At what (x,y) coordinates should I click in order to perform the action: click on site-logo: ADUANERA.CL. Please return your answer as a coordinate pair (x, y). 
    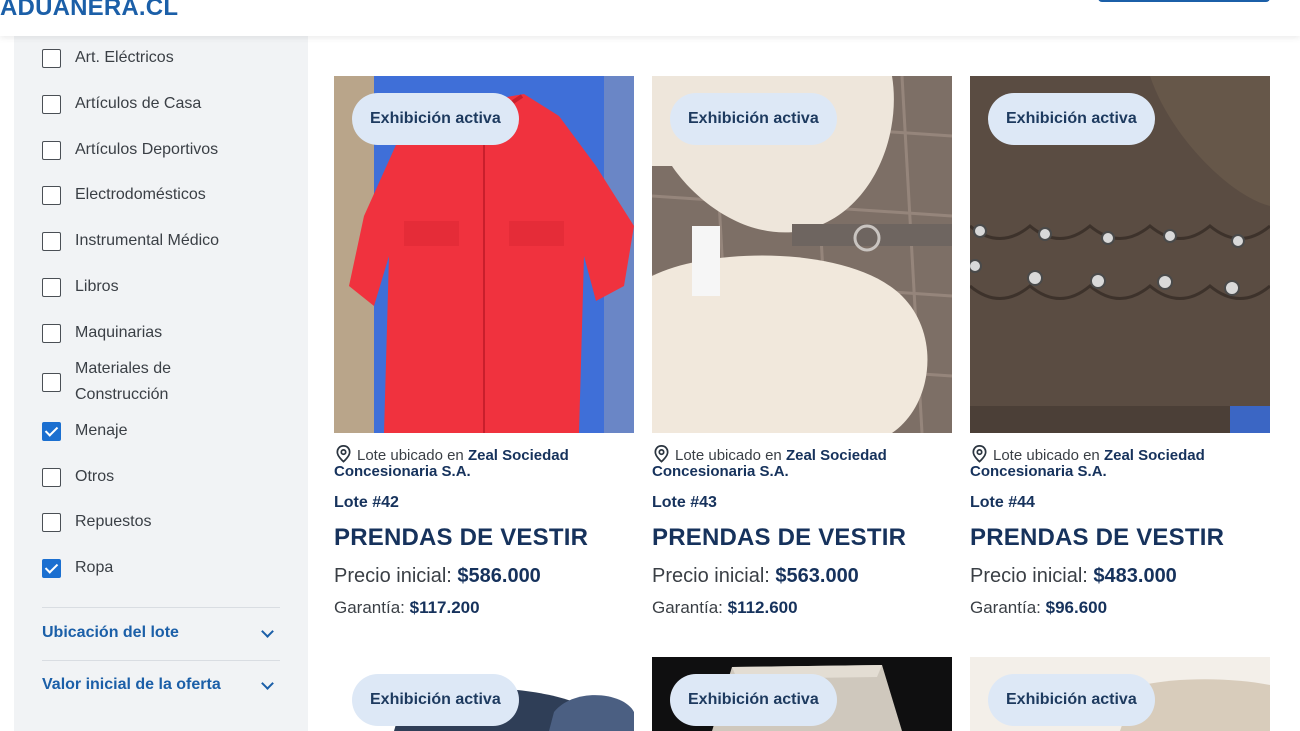
    Looking at the image, I should click on (89, 11).